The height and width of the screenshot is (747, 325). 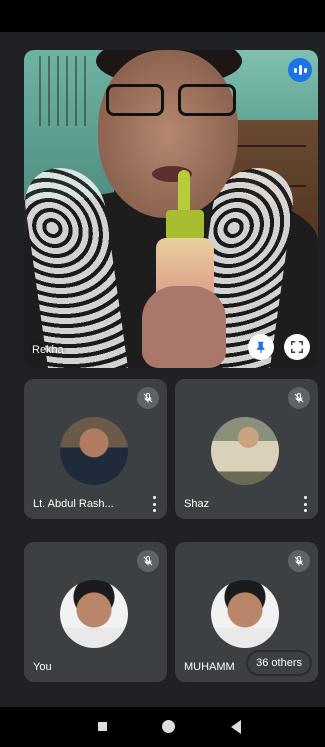 I want to click on participant-tile: MUHAMM 36 others, so click(x=246, y=612).